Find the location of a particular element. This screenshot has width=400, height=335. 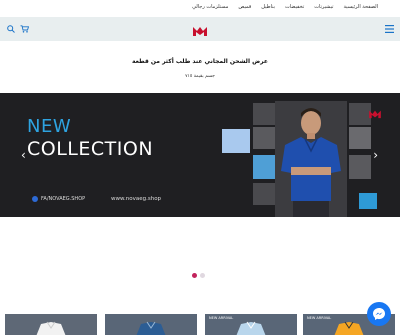

prev-slide-arrow-icon: ‹ is located at coordinates (23, 155).